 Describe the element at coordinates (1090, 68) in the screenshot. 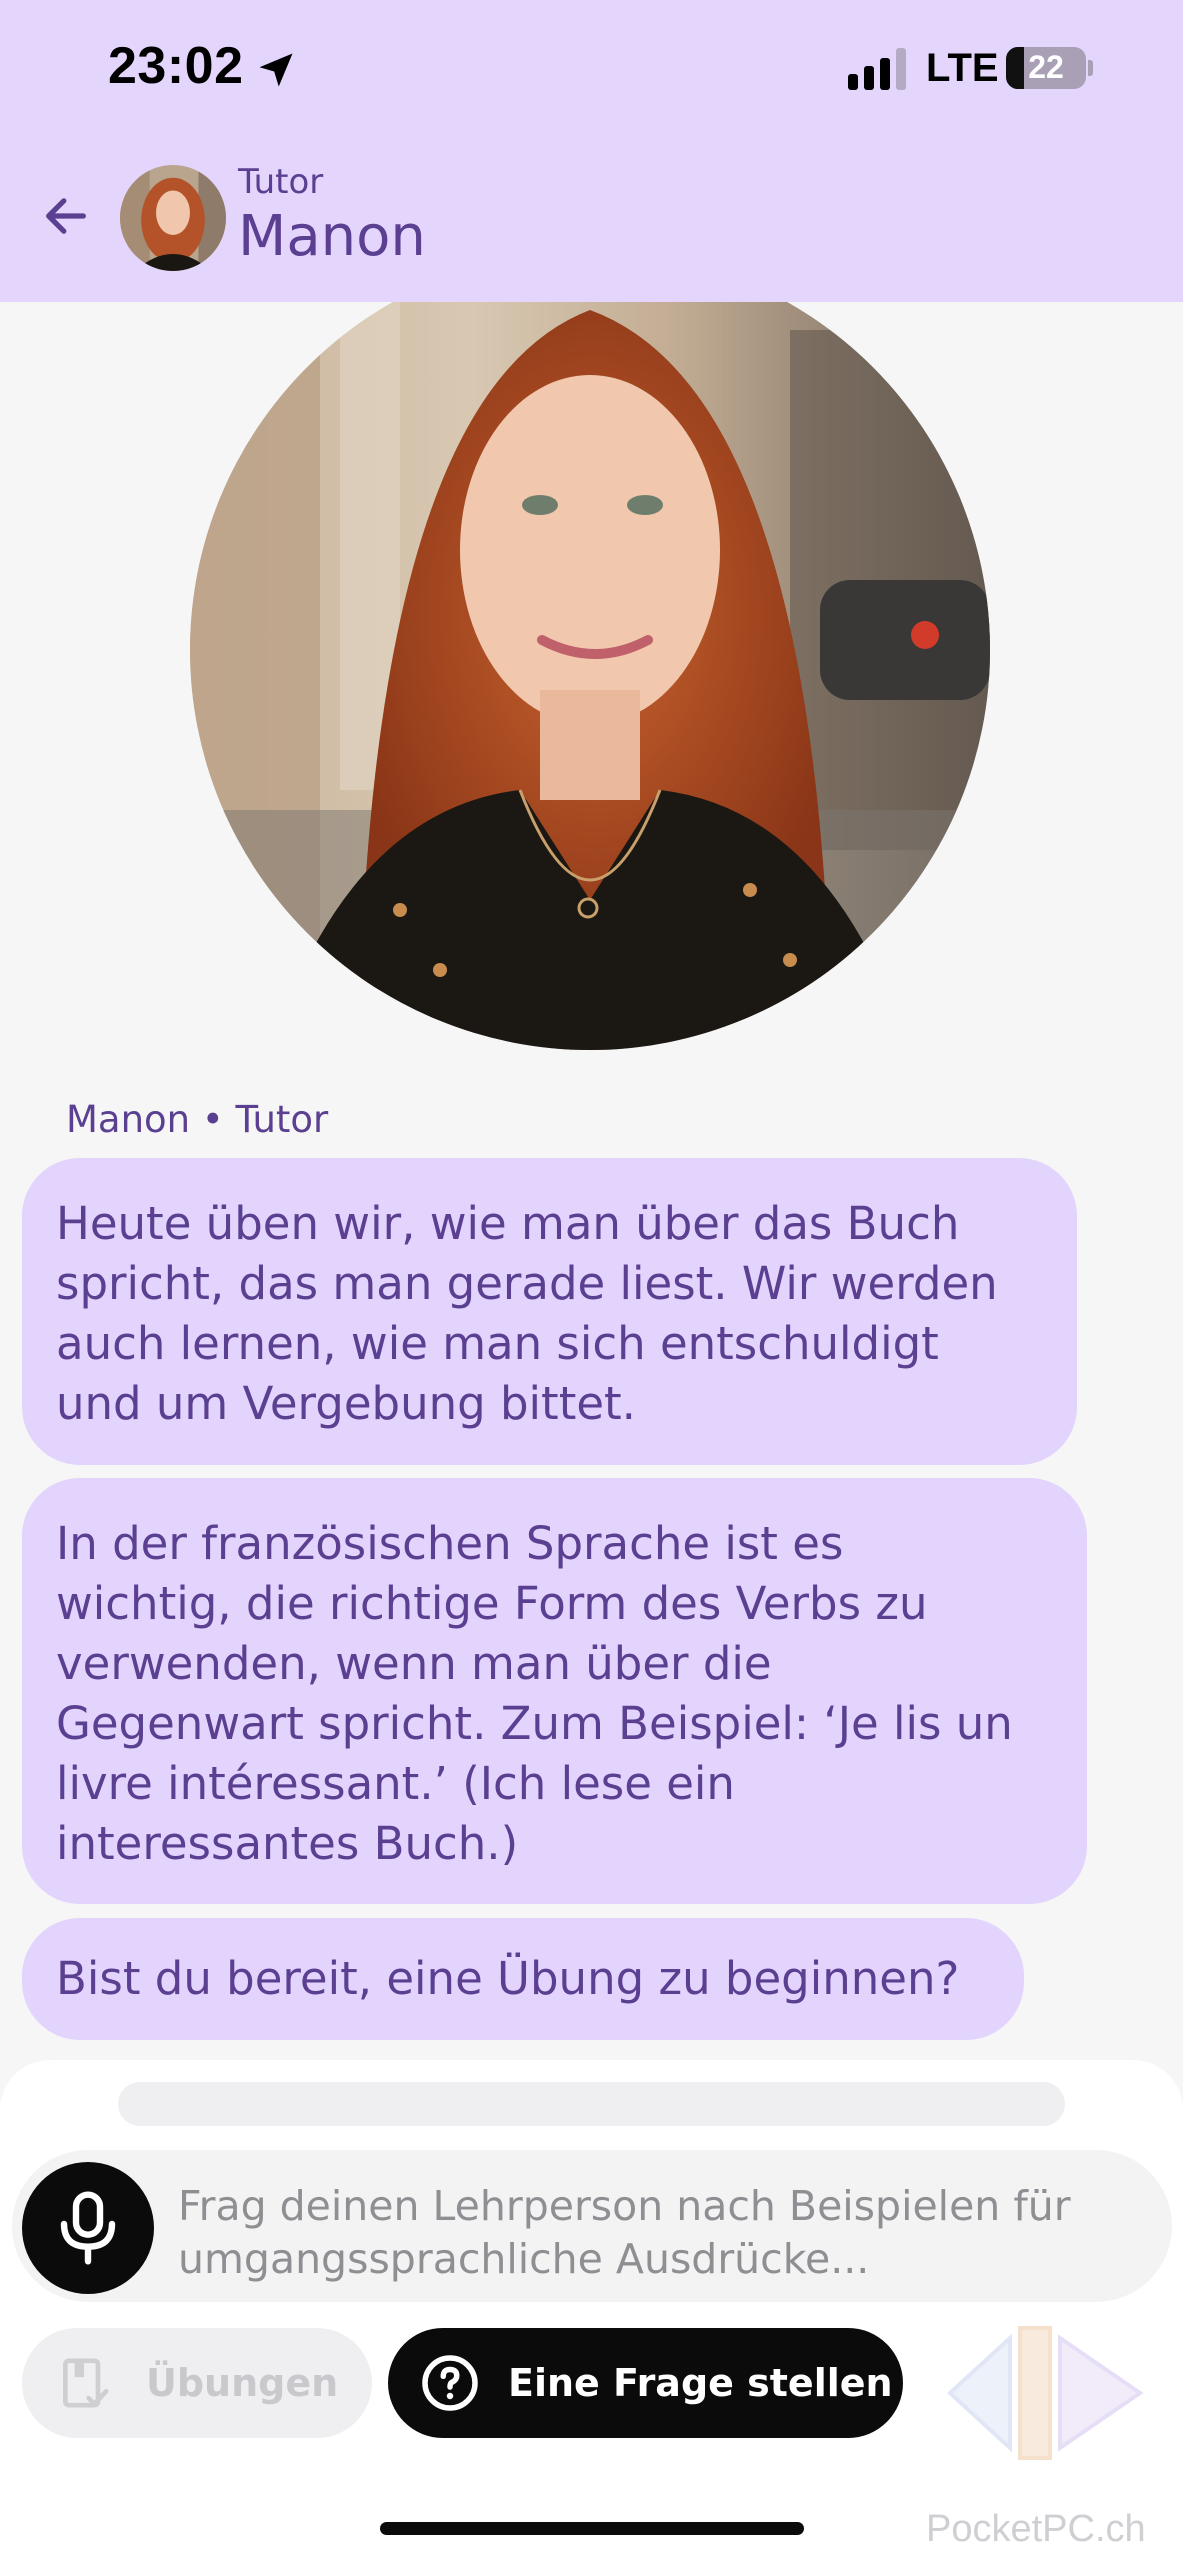

I see `battery-tip` at that location.